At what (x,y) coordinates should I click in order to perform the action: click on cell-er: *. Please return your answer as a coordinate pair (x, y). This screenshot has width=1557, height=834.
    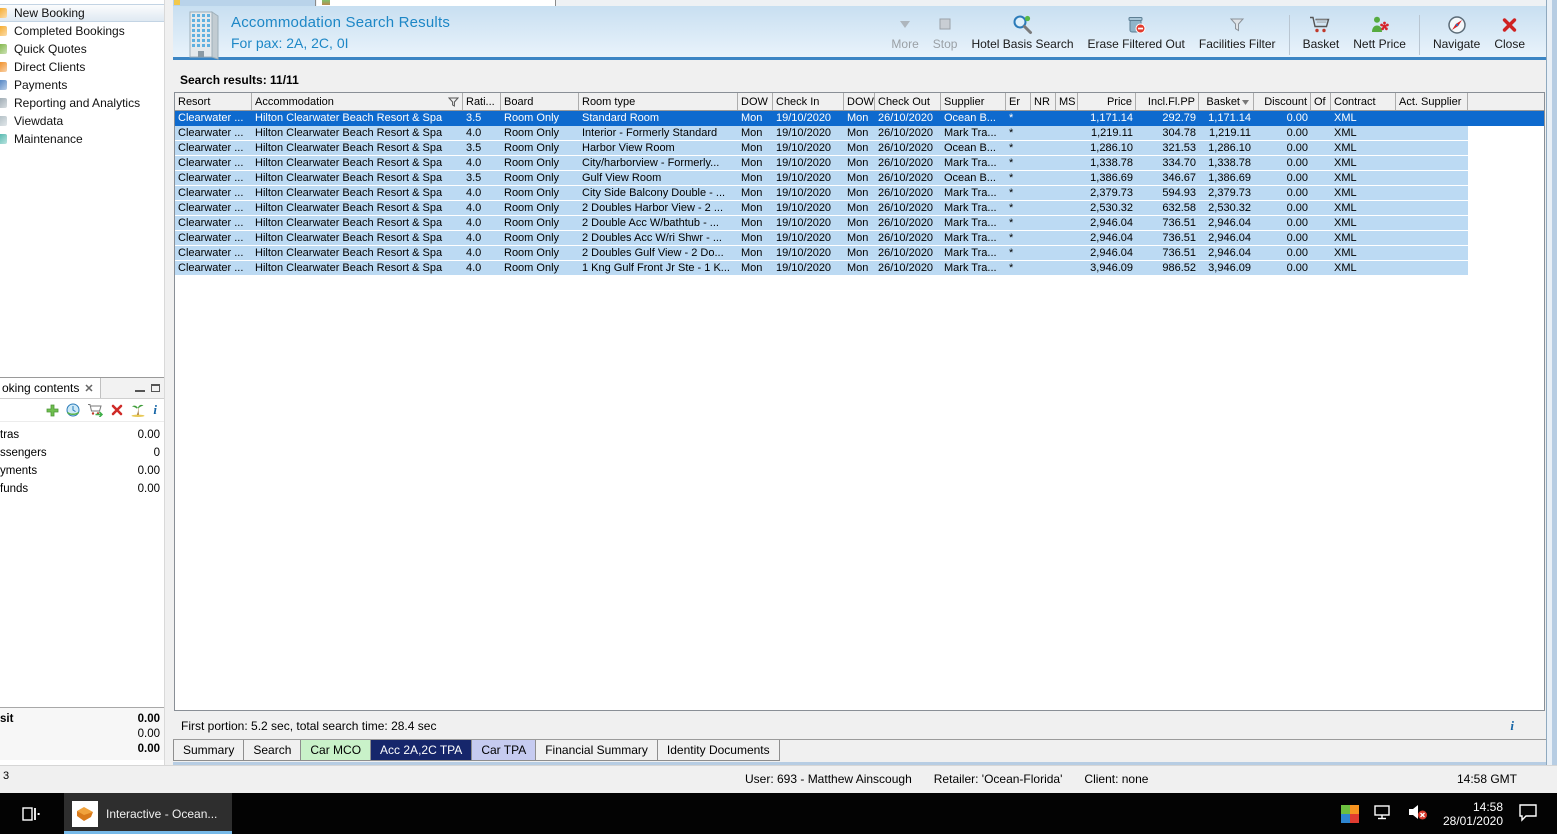
    Looking at the image, I should click on (1018, 133).